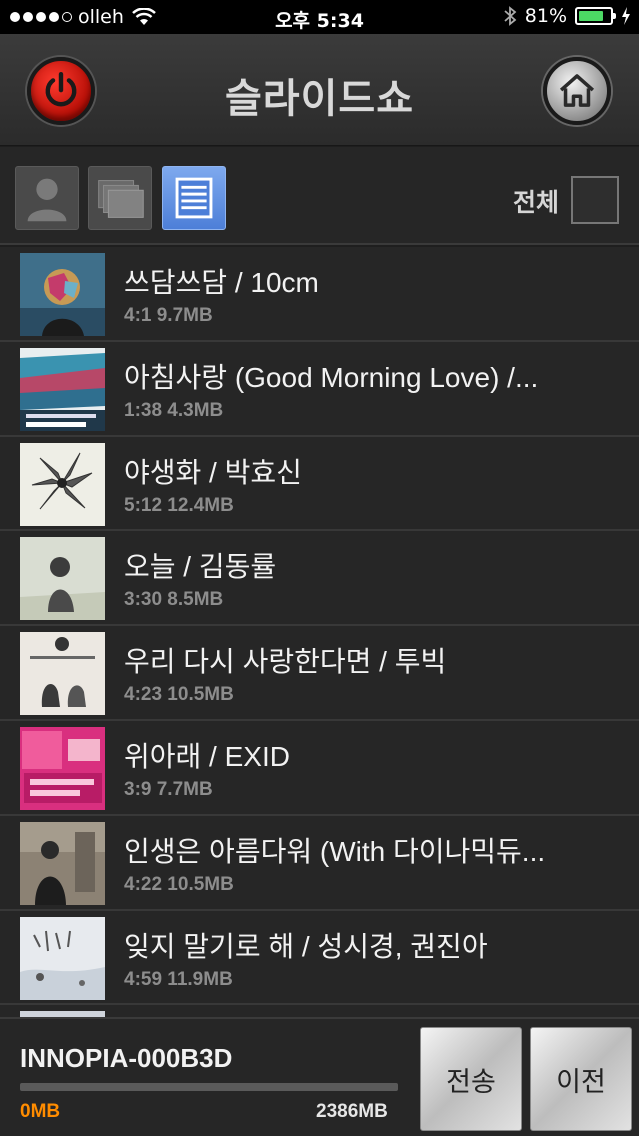  Describe the element at coordinates (319, 1011) in the screenshot. I see `list-item-partial` at that location.